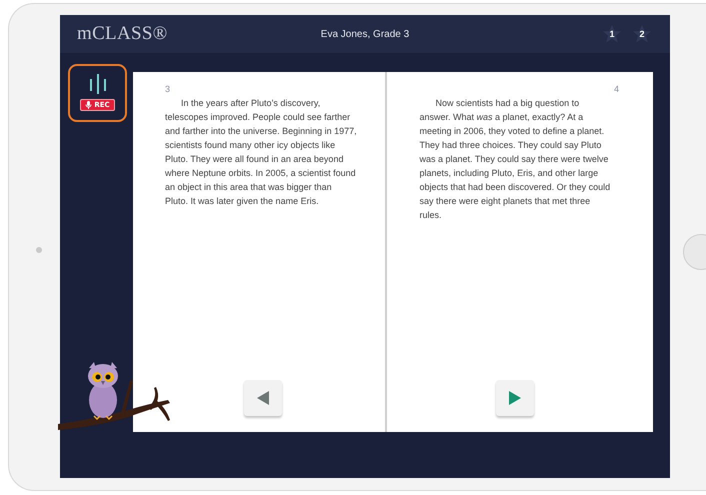 The image size is (706, 495). What do you see at coordinates (168, 90) in the screenshot?
I see `page-number: 3` at bounding box center [168, 90].